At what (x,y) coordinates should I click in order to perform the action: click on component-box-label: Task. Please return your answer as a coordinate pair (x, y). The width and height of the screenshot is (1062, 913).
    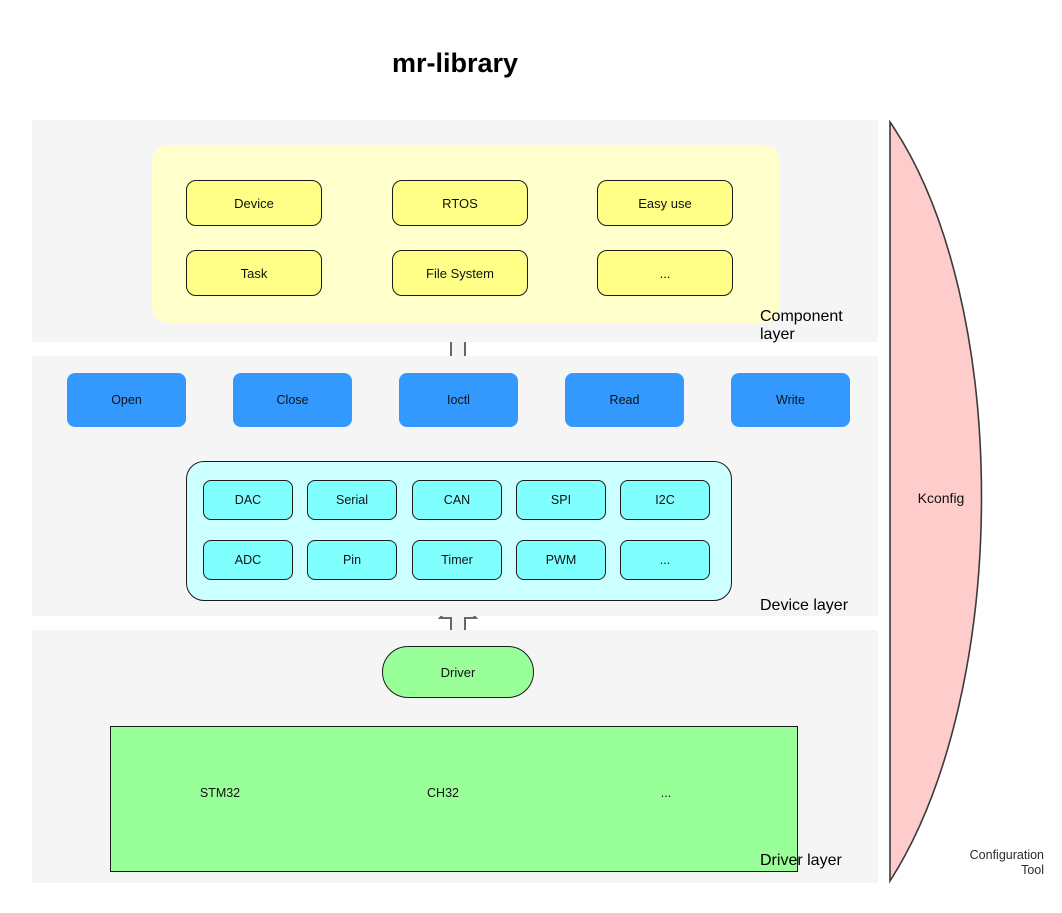
    Looking at the image, I should click on (254, 273).